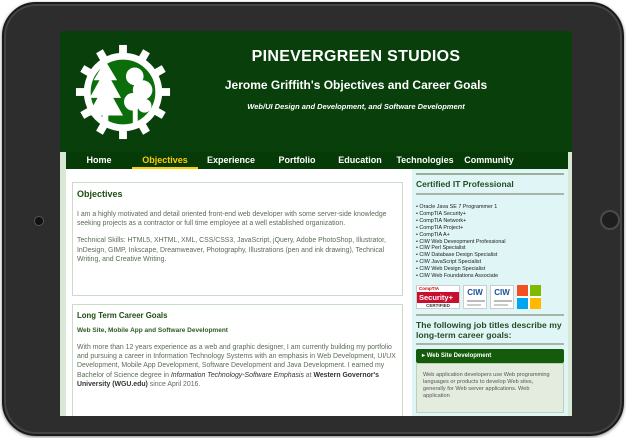 The image size is (626, 438). Describe the element at coordinates (457, 207) in the screenshot. I see `list-item: • Oracle Java SE 7 Programmer 1` at that location.